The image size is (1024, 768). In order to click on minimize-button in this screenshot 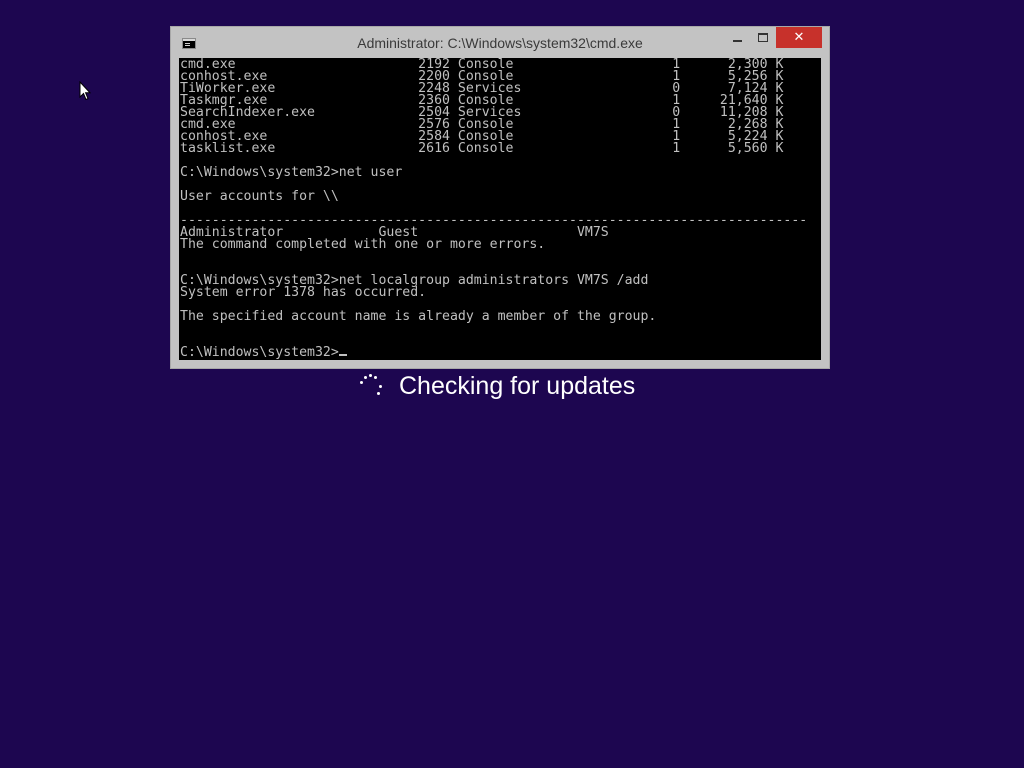, I will do `click(737, 37)`.